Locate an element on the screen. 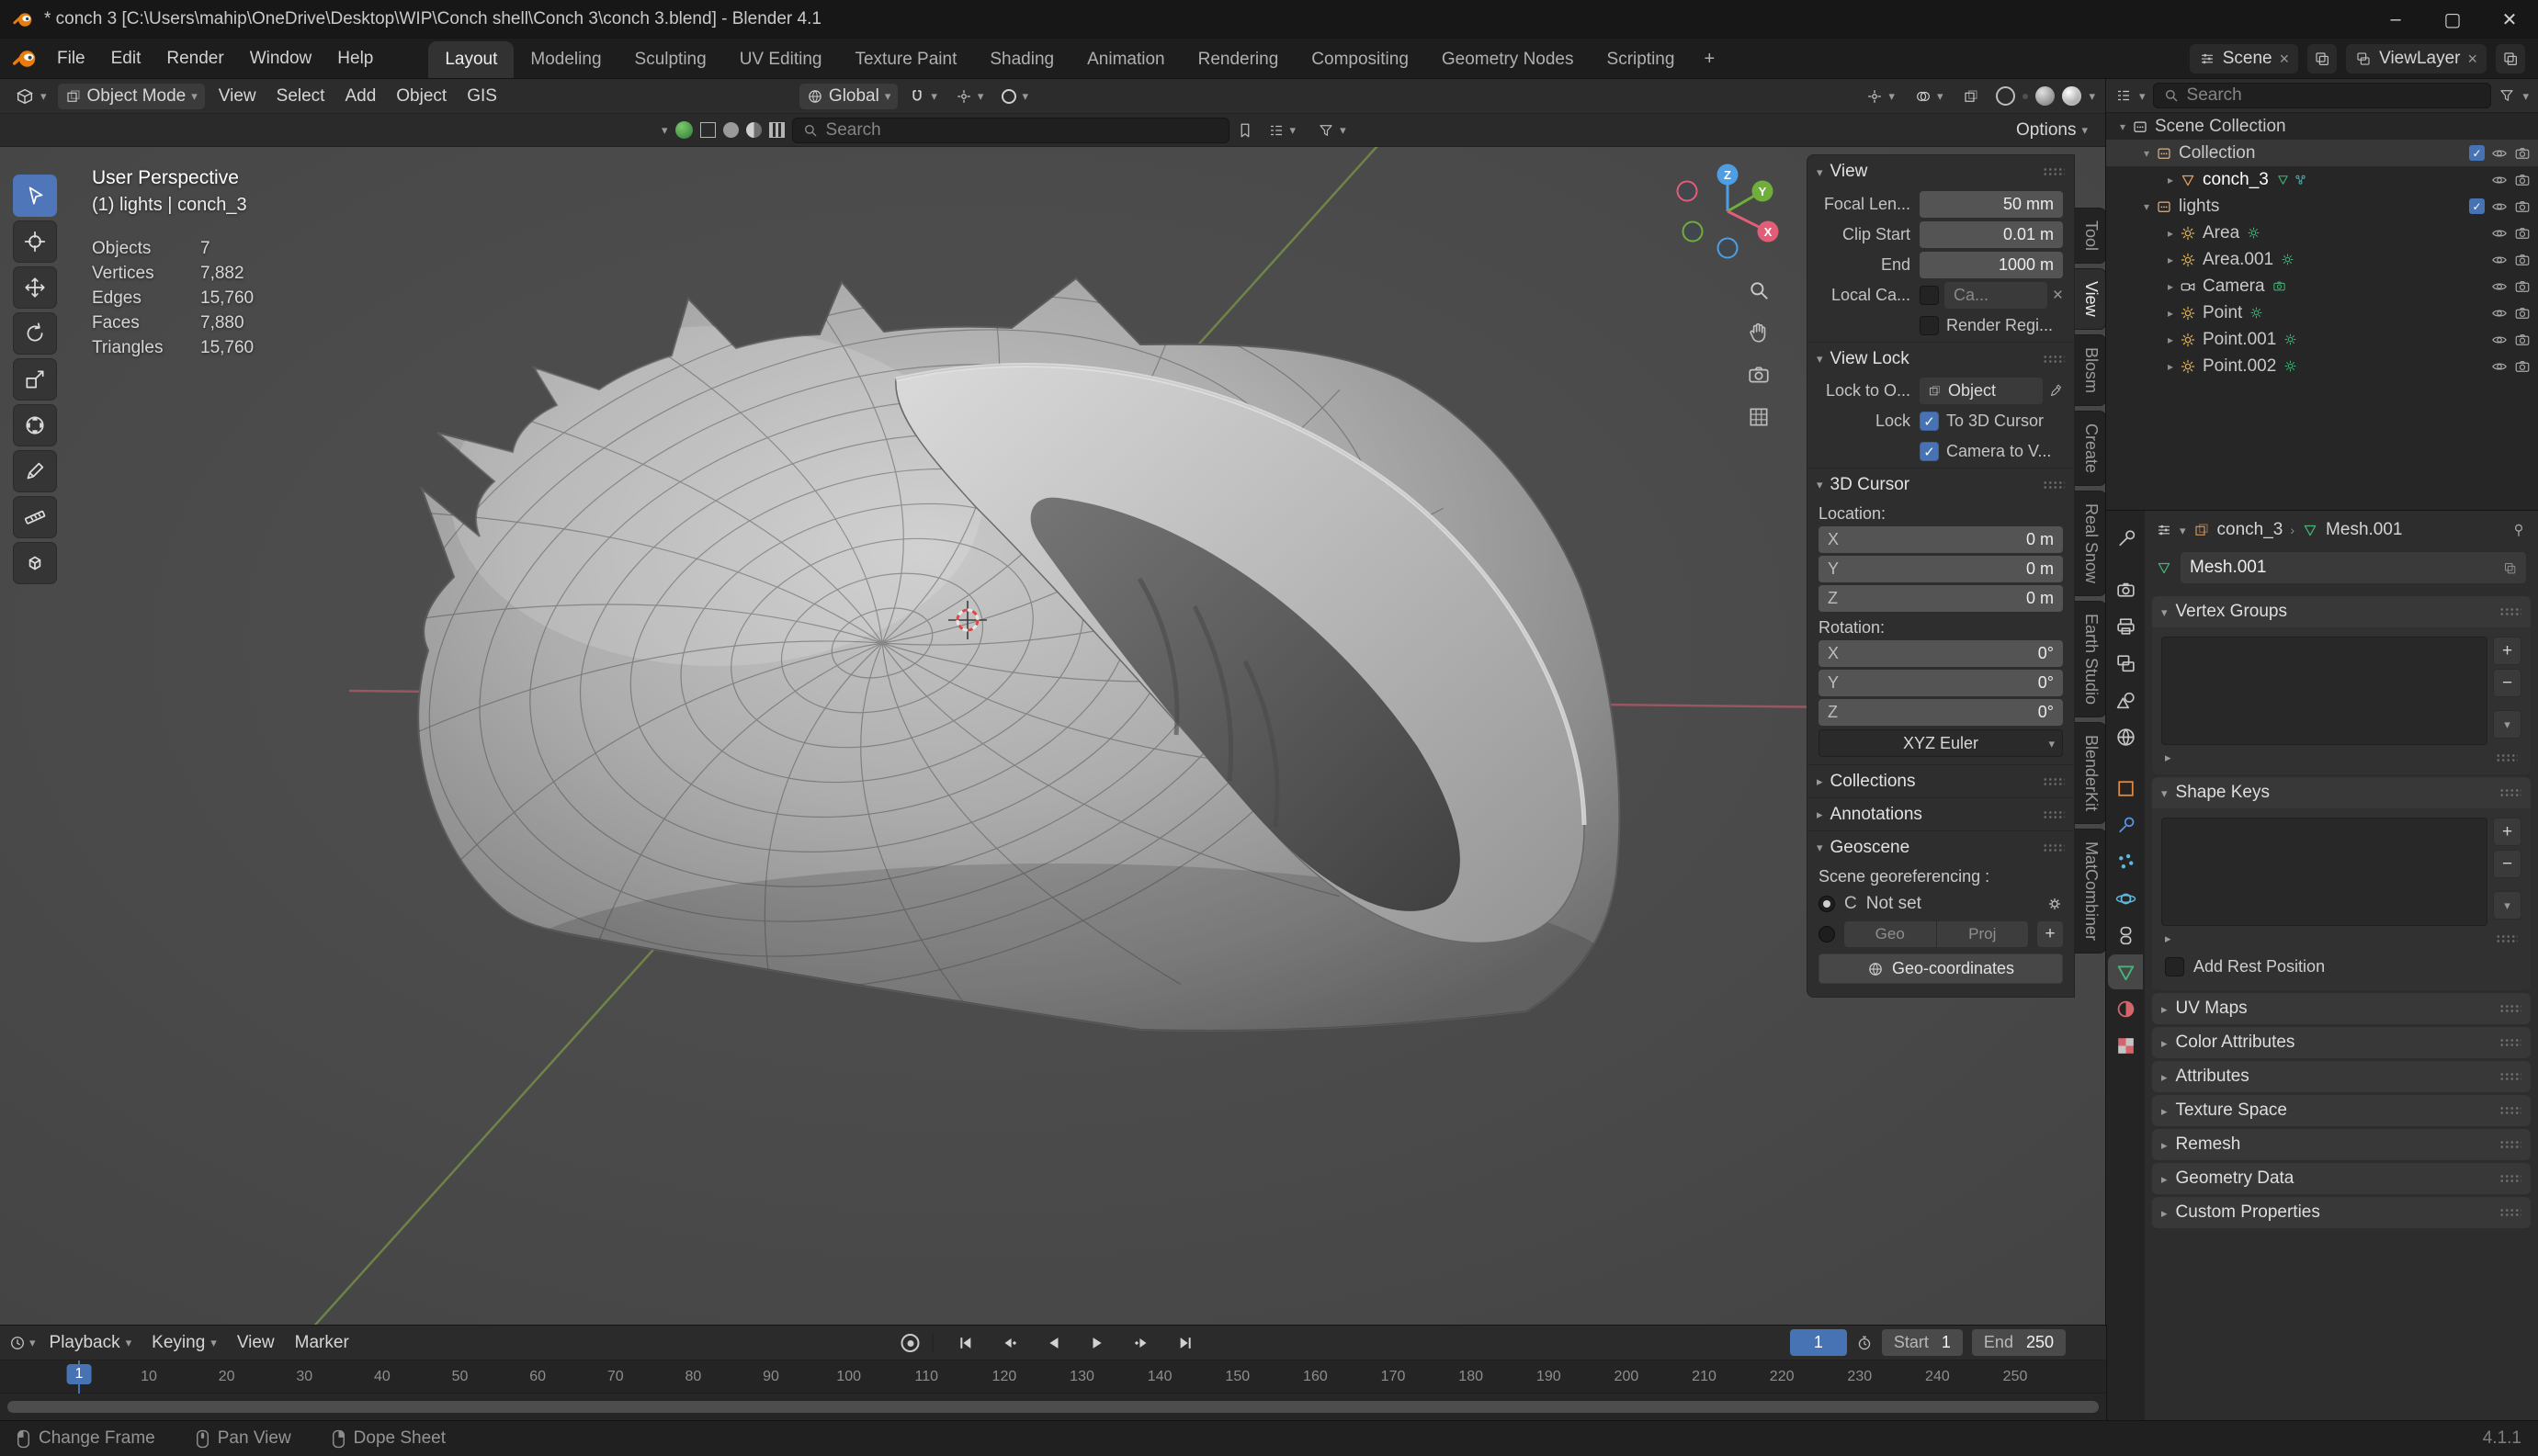 The image size is (2538, 1456). blender-menu-logo-icon is located at coordinates (25, 59).